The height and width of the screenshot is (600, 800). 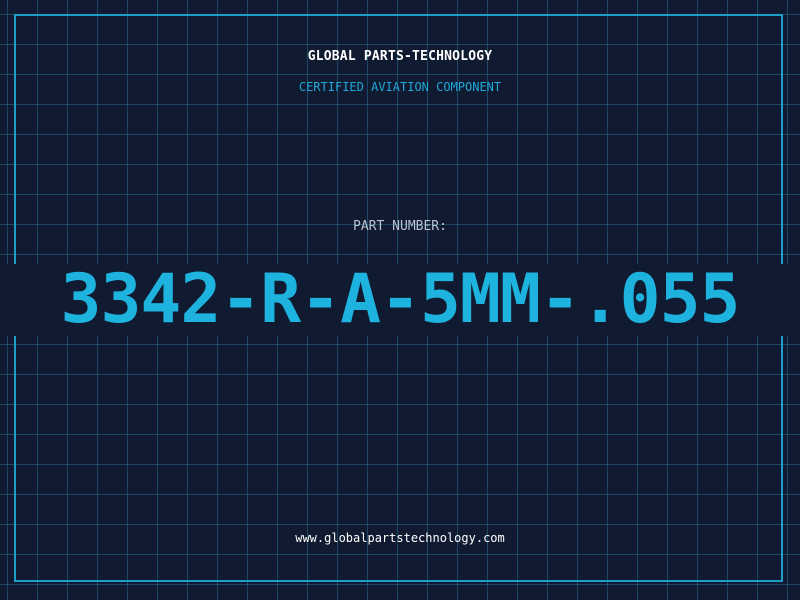 What do you see at coordinates (400, 538) in the screenshot?
I see `website-link: www.globalpartstechnology.com` at bounding box center [400, 538].